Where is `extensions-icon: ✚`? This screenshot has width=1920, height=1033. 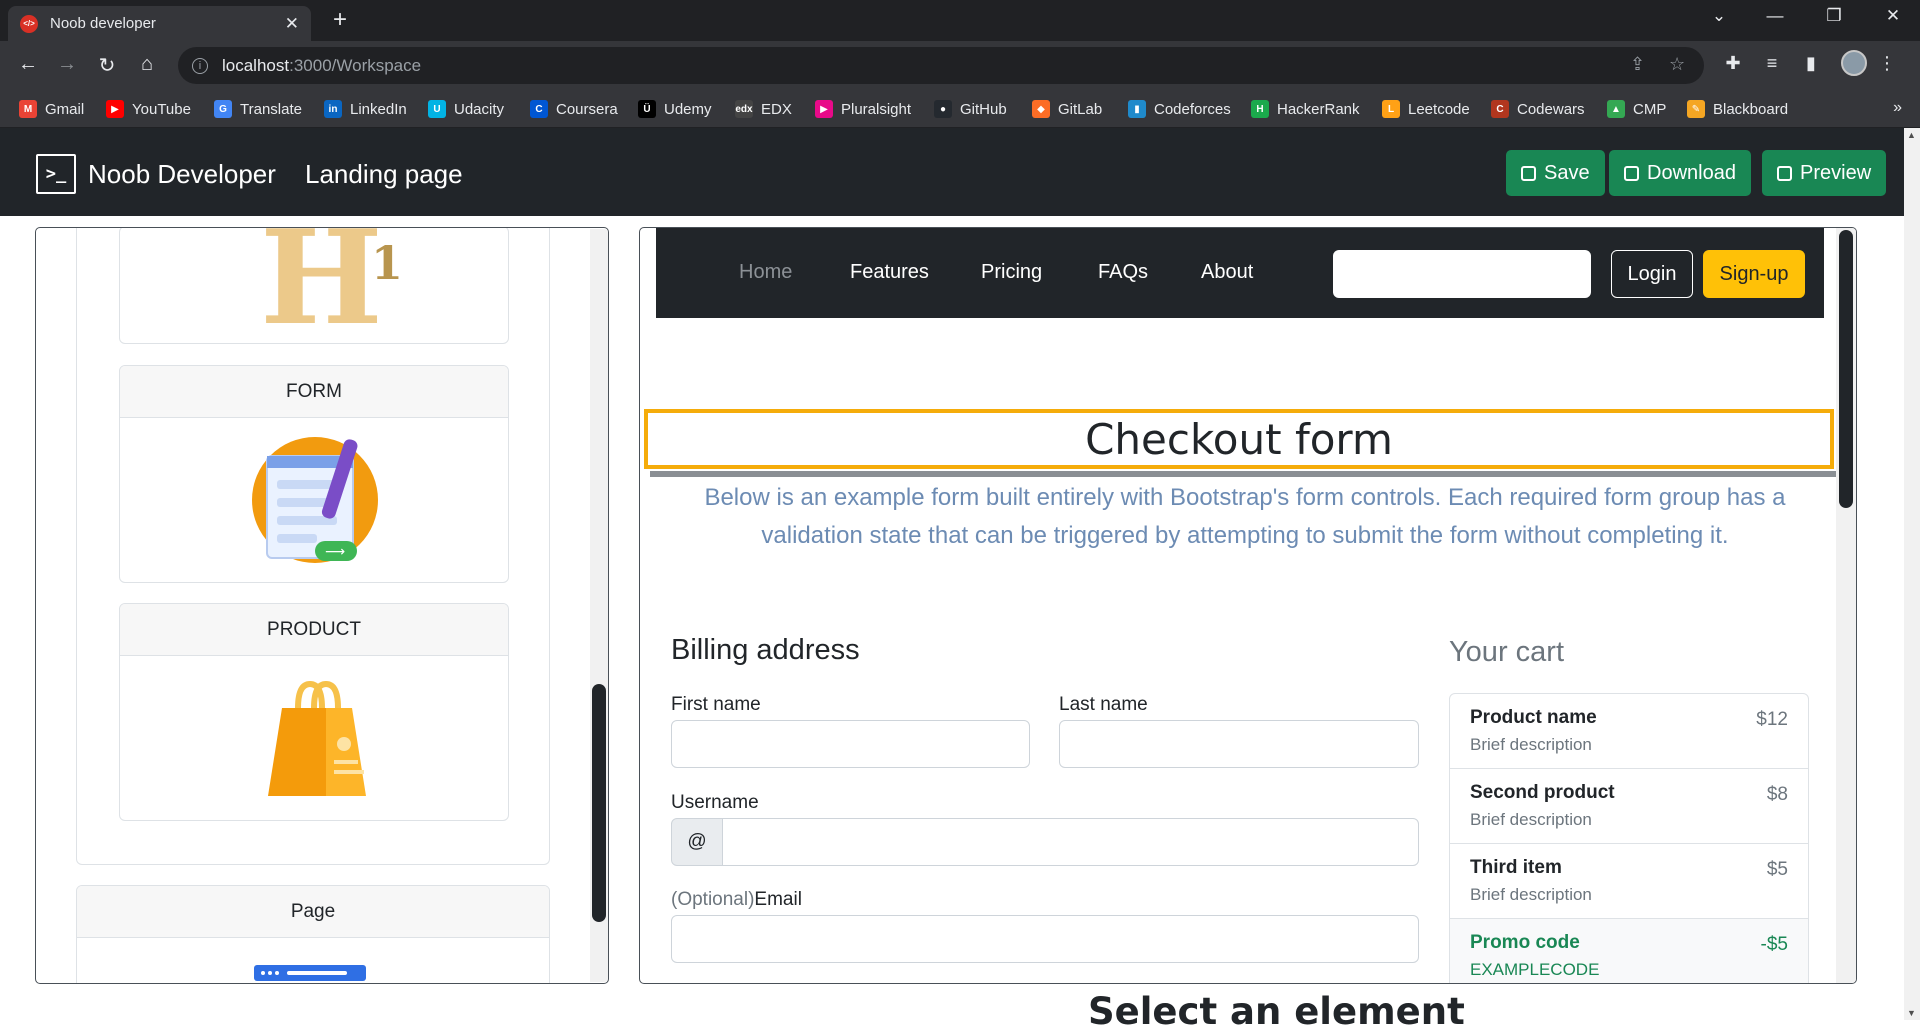
extensions-icon: ✚ is located at coordinates (1733, 63).